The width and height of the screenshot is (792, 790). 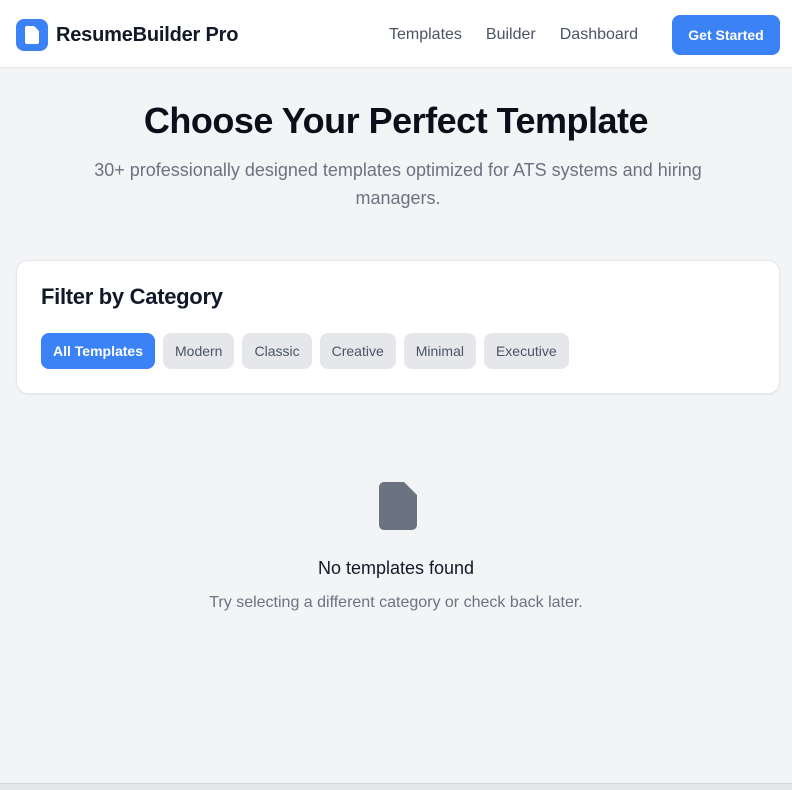 I want to click on category-chip-classic: Classic, so click(x=277, y=351).